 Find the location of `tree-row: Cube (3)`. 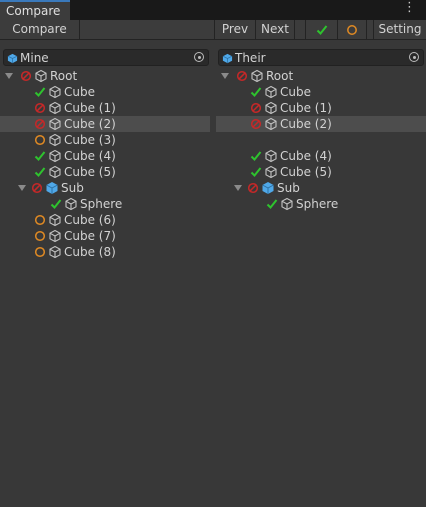

tree-row: Cube (3) is located at coordinates (105, 140).